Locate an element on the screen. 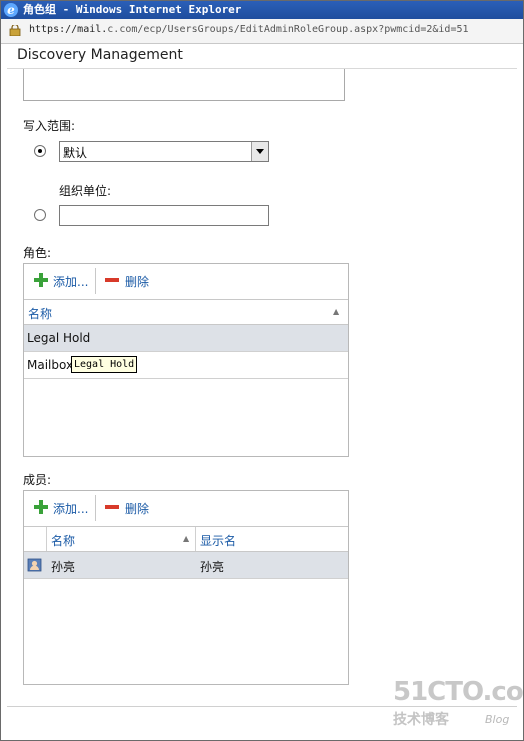  table-row: 孙亮 孙亮 is located at coordinates (186, 565).